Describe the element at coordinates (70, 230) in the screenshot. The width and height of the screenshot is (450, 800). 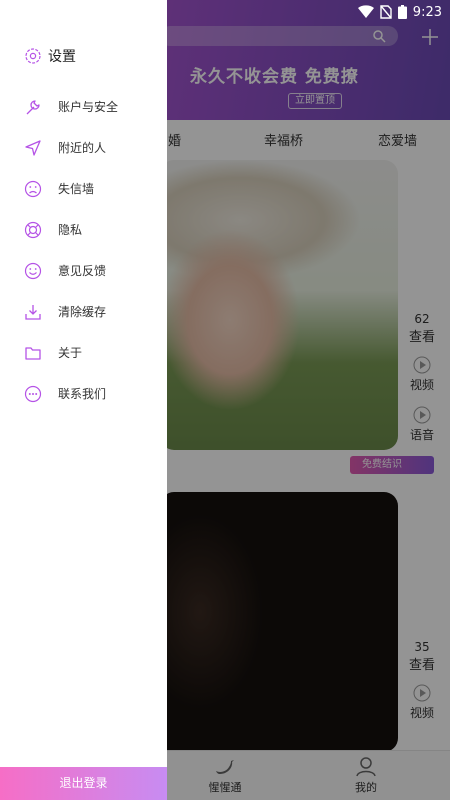
I see `menu-label: 隐私` at that location.